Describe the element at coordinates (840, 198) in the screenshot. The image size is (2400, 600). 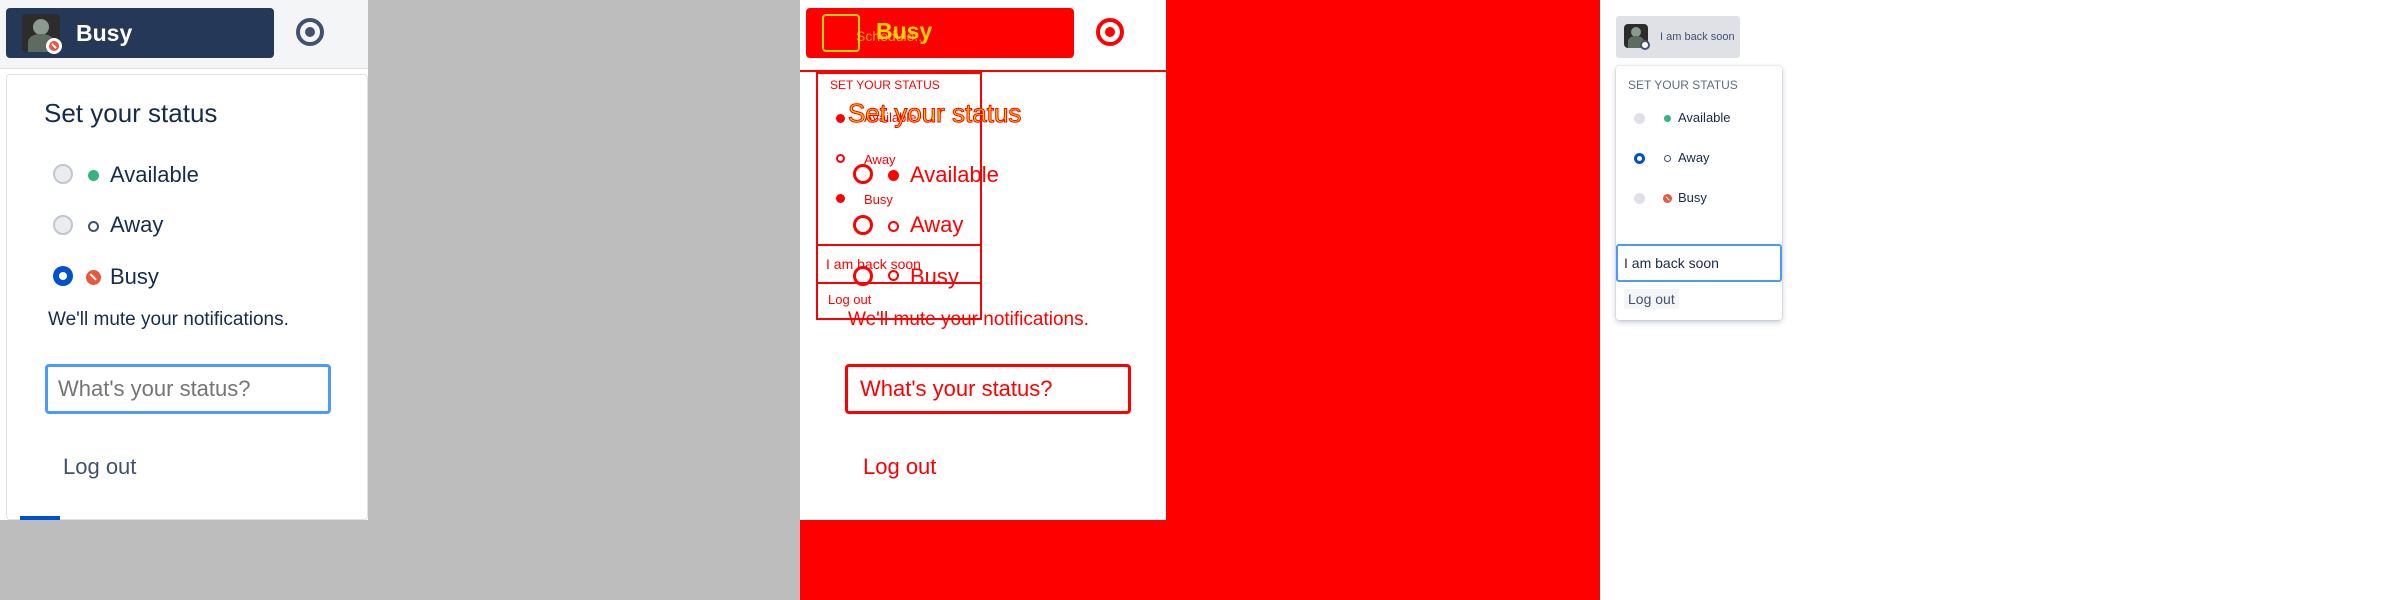
I see `small-radio-busy` at that location.